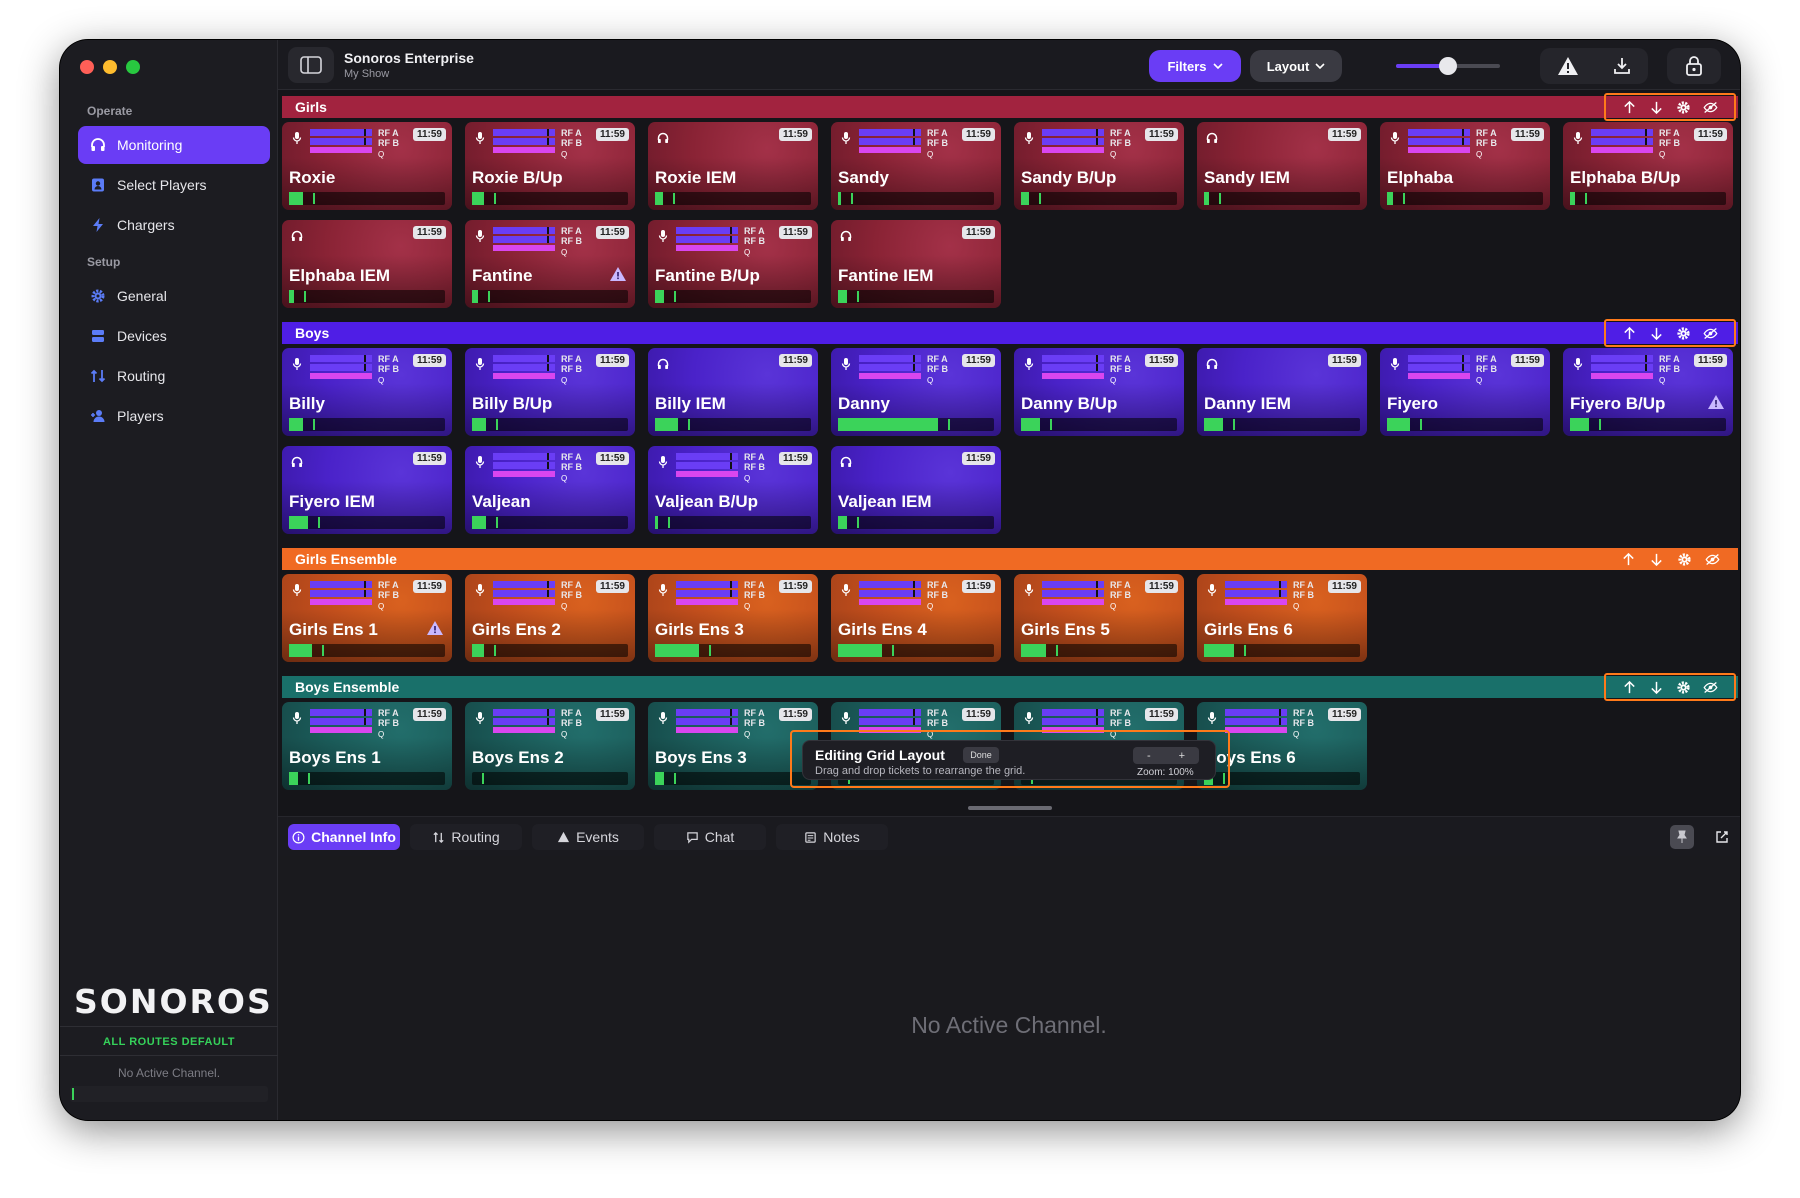  Describe the element at coordinates (1099, 392) in the screenshot. I see `channel-tile: RF A RF B Q 11:59 Danny B/Up` at that location.